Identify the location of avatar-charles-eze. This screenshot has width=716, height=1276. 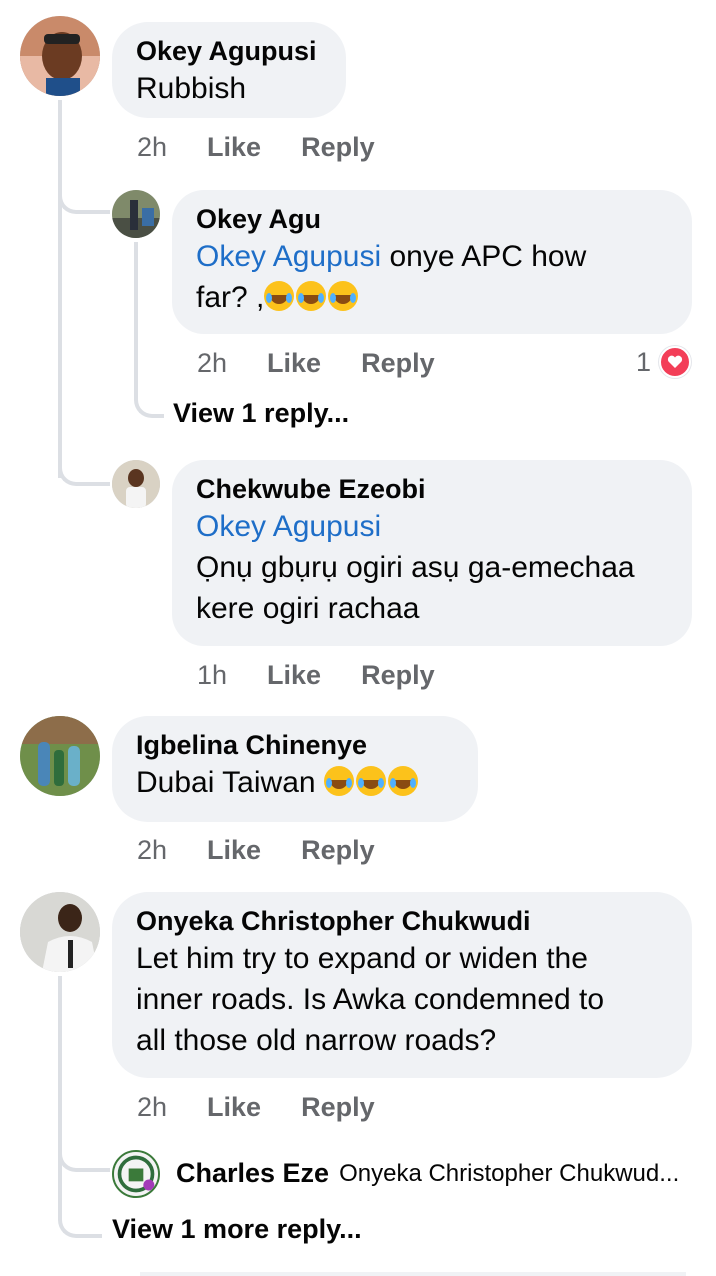
(136, 1174).